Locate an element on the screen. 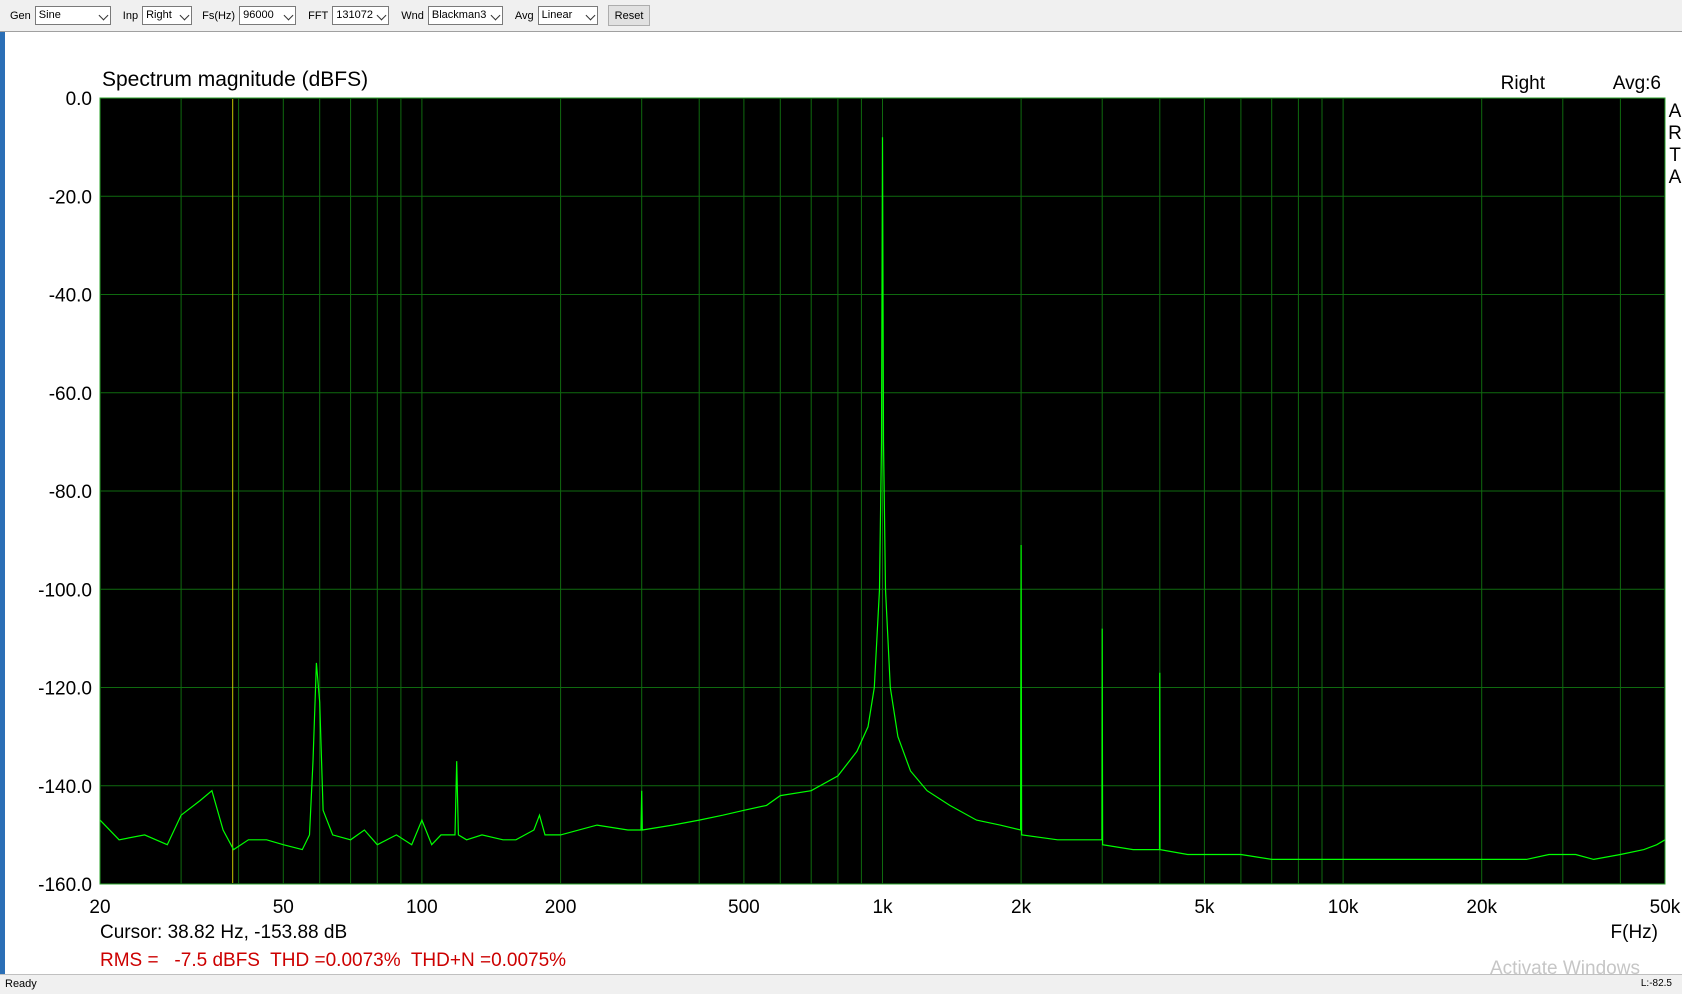  status-text: Ready is located at coordinates (21, 984).